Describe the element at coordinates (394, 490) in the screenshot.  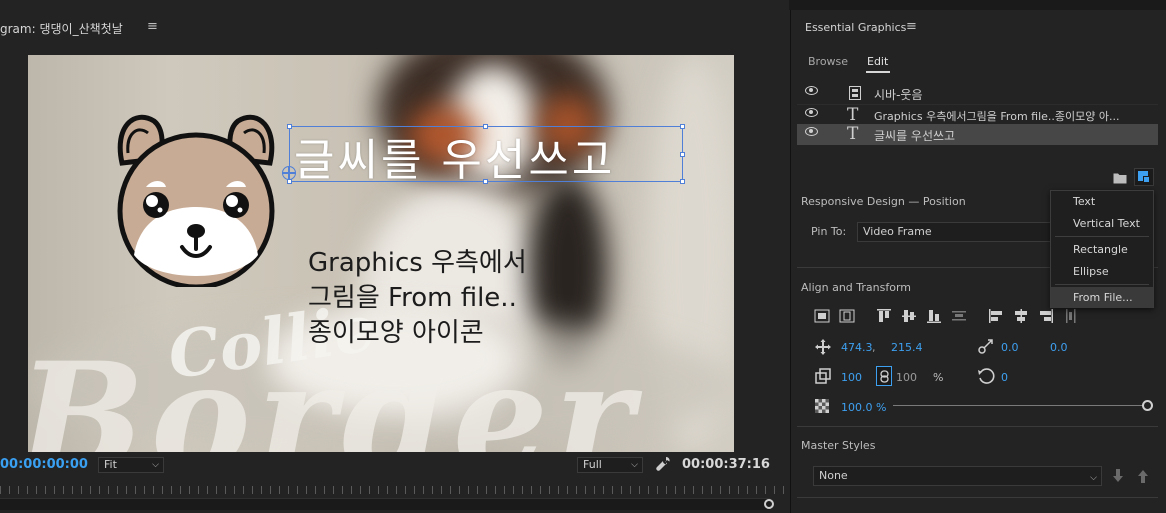
I see `time-ruler` at that location.